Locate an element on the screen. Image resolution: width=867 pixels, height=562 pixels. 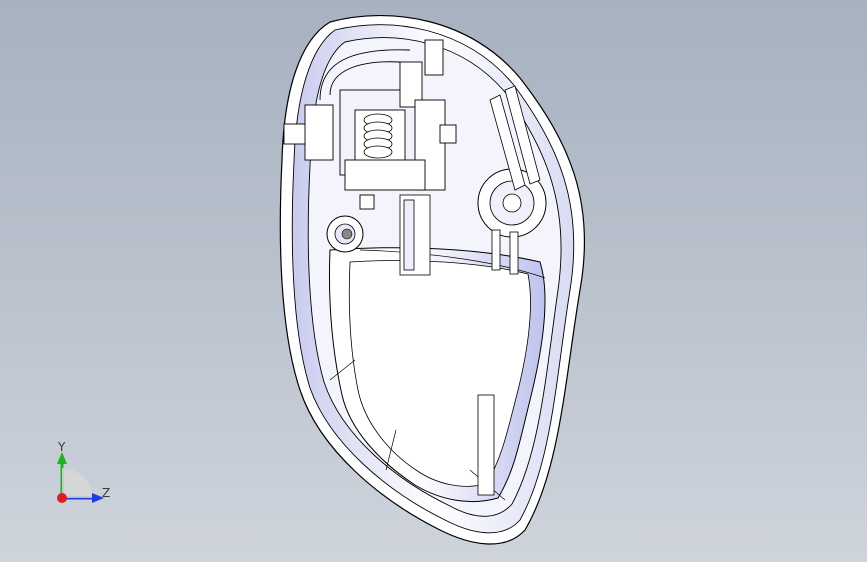
z-axis-label: Z is located at coordinates (106, 493).